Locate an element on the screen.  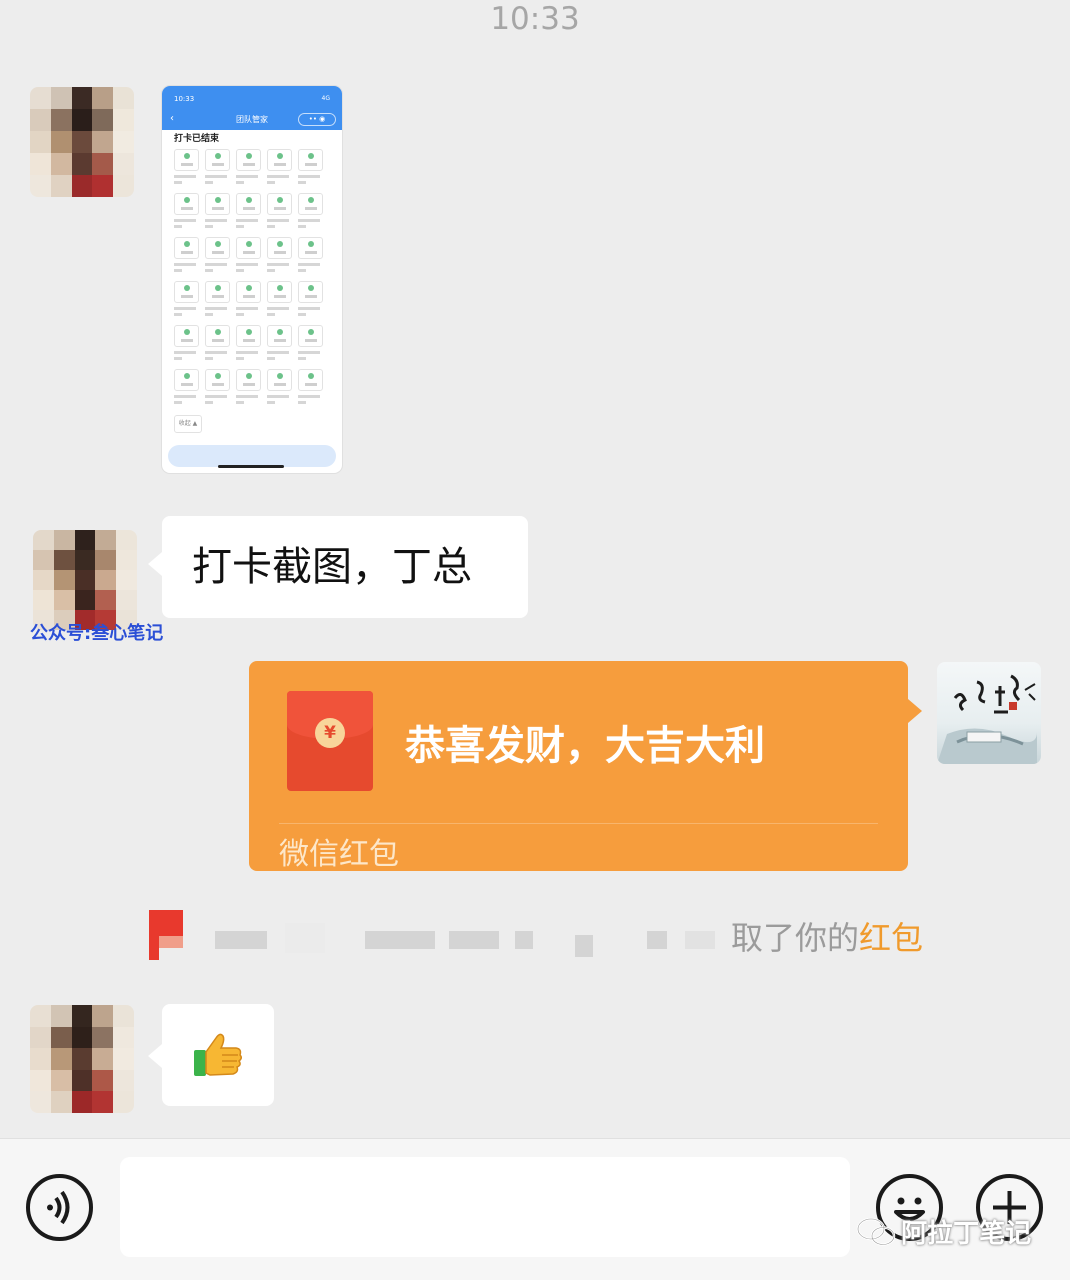
input-bar is located at coordinates (535, 1209).